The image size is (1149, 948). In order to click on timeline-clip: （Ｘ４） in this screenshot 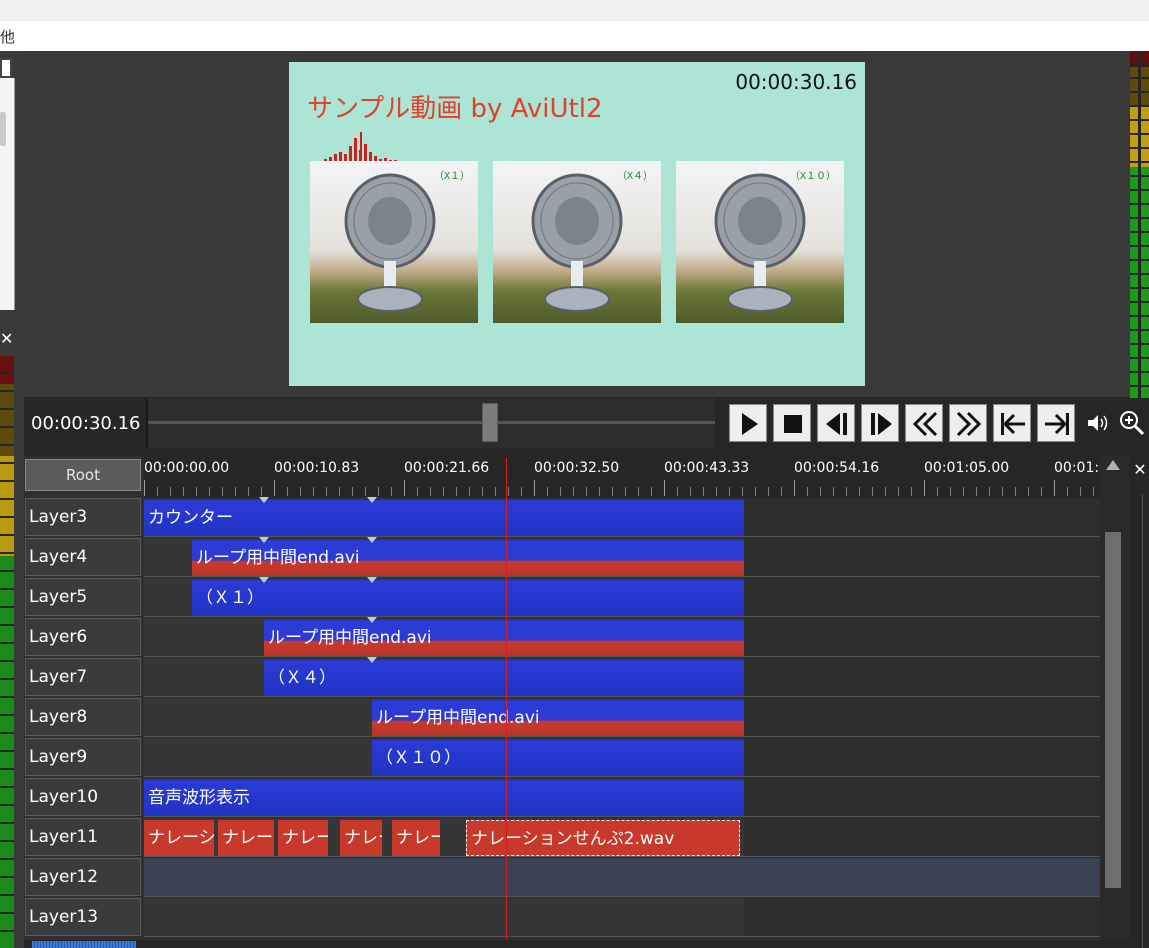, I will do `click(504, 678)`.